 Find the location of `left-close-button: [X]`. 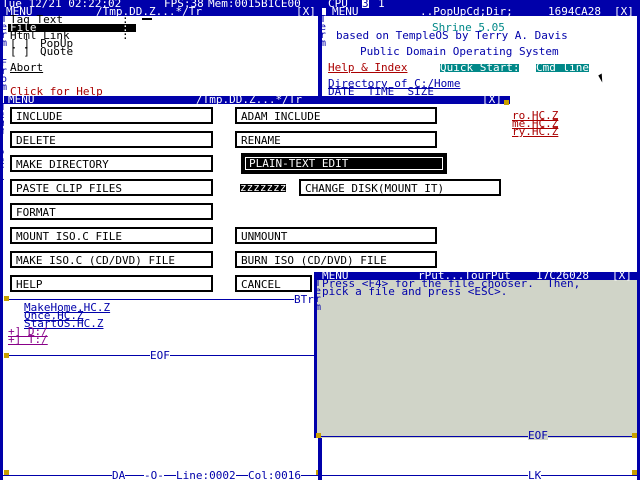

left-close-button: [X] is located at coordinates (306, 11).